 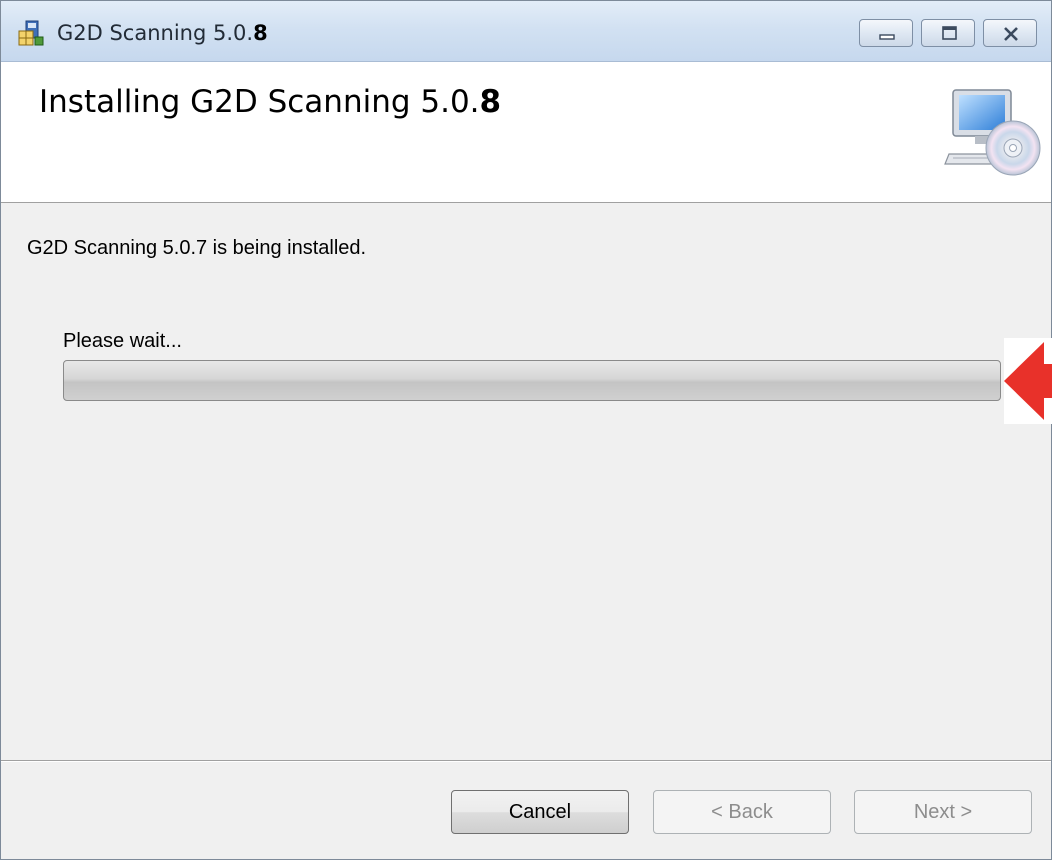 What do you see at coordinates (943, 812) in the screenshot?
I see `next-button: Next >` at bounding box center [943, 812].